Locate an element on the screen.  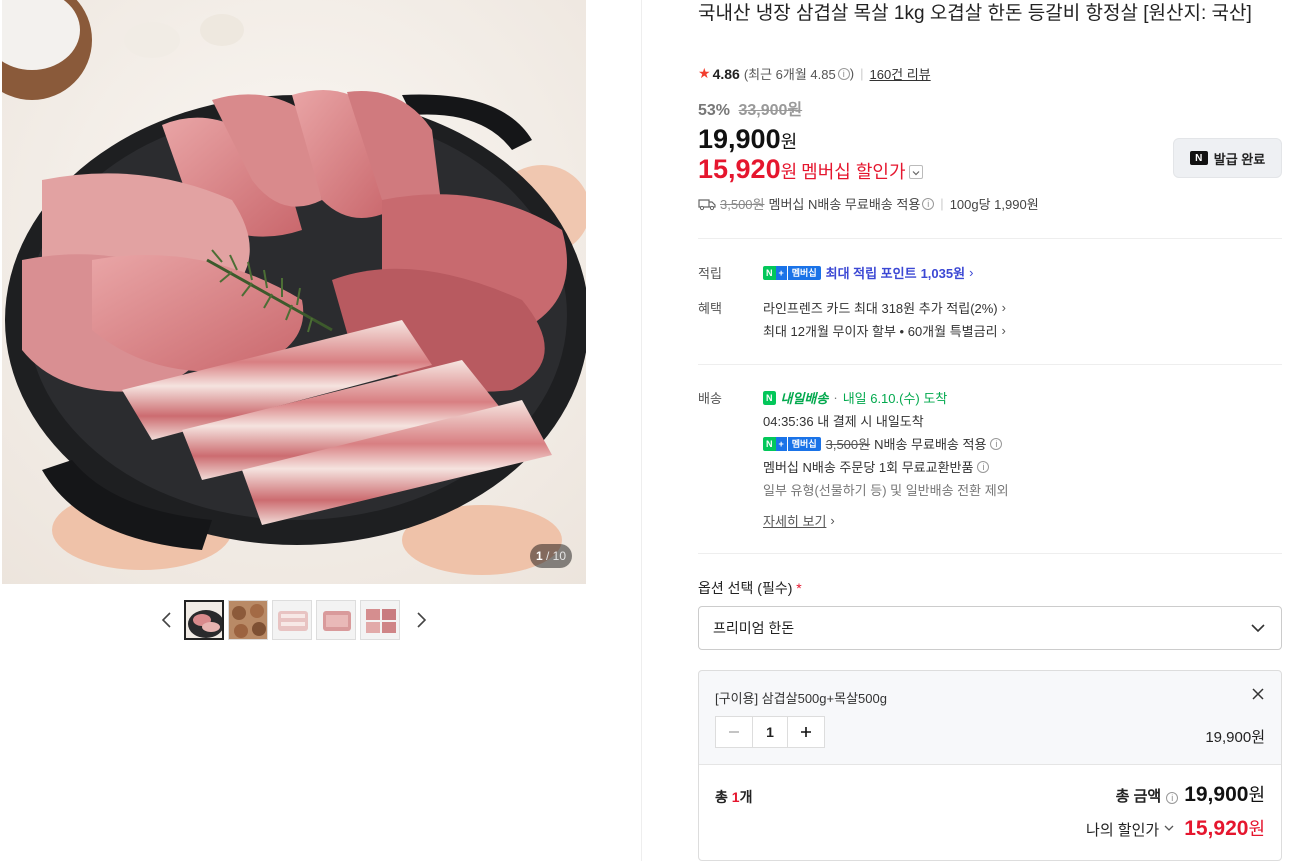
member-price-label: 멤버십 할인가 is located at coordinates (853, 172).